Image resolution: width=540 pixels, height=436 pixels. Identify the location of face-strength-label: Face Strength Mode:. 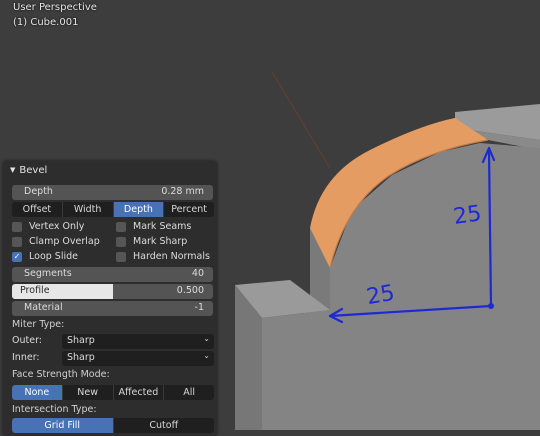
(61, 374).